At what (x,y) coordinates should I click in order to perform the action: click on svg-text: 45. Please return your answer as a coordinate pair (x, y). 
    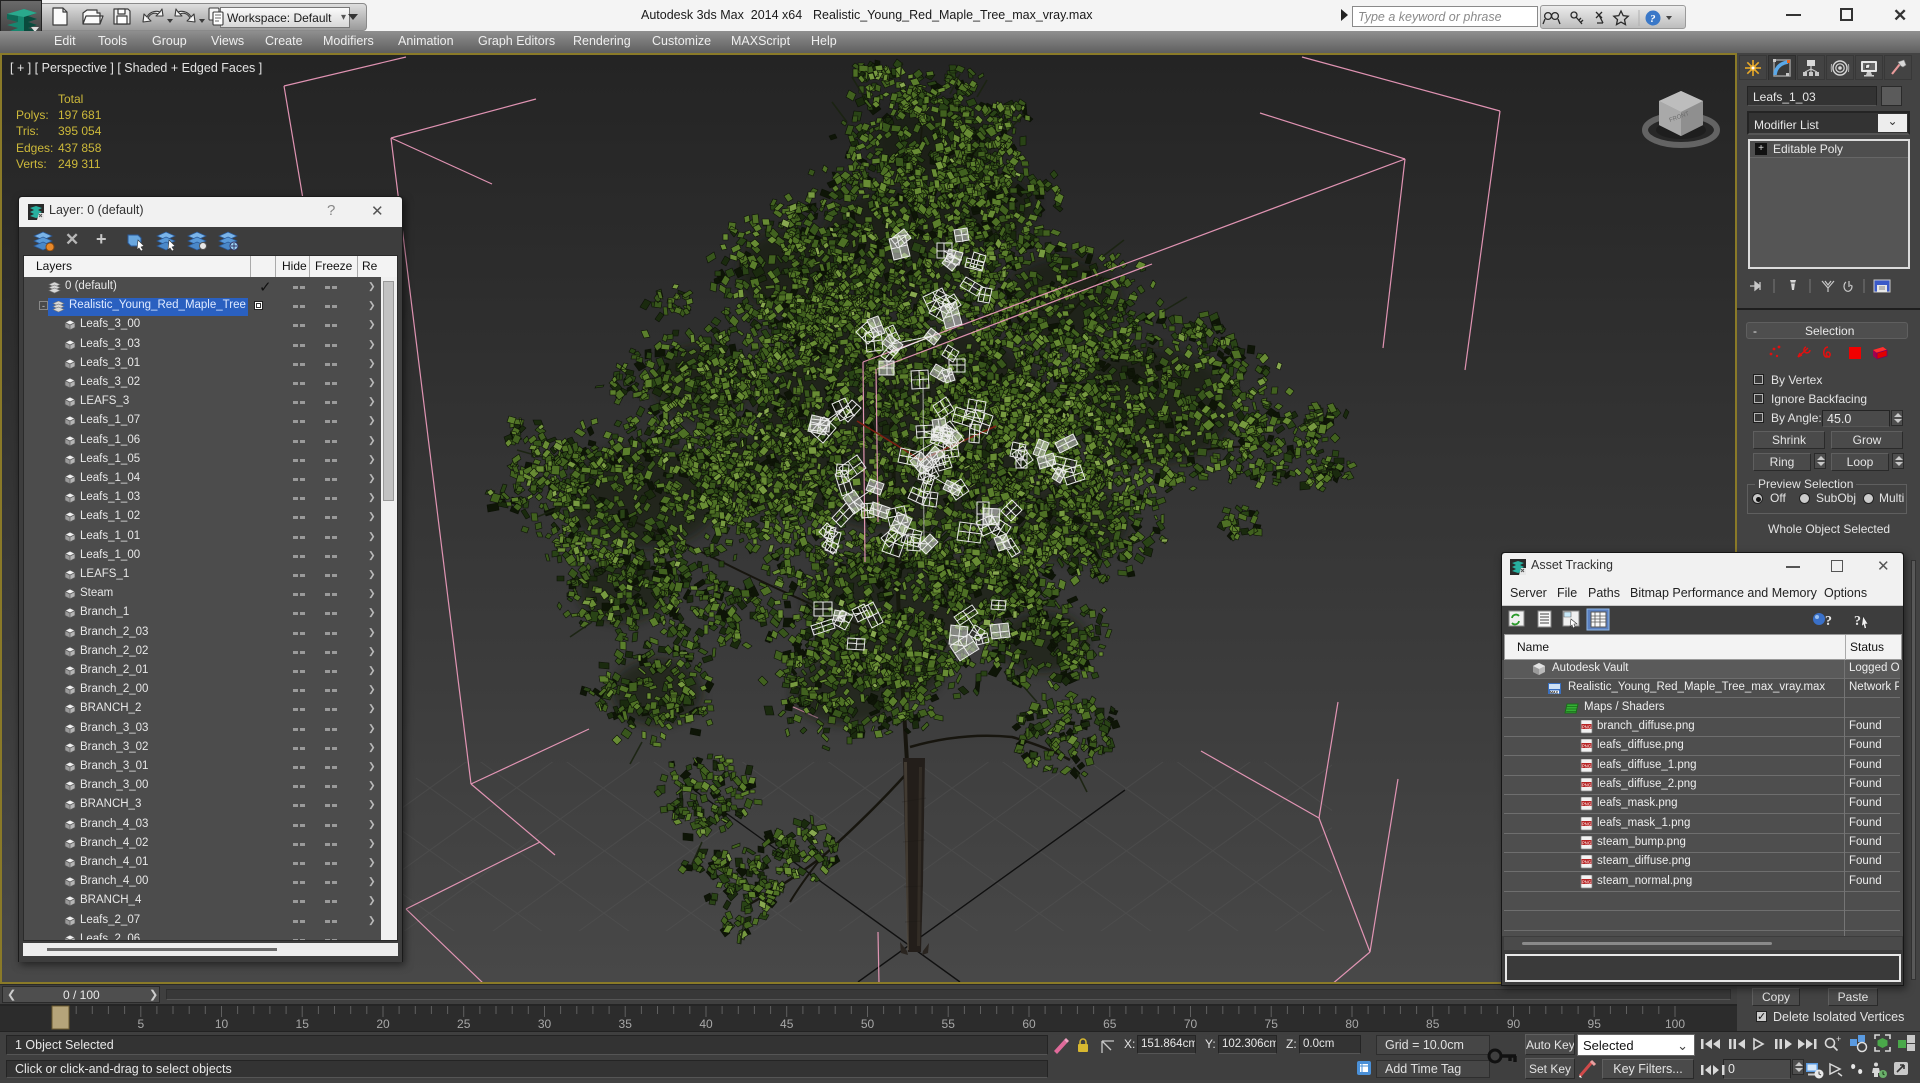
    Looking at the image, I should click on (787, 1024).